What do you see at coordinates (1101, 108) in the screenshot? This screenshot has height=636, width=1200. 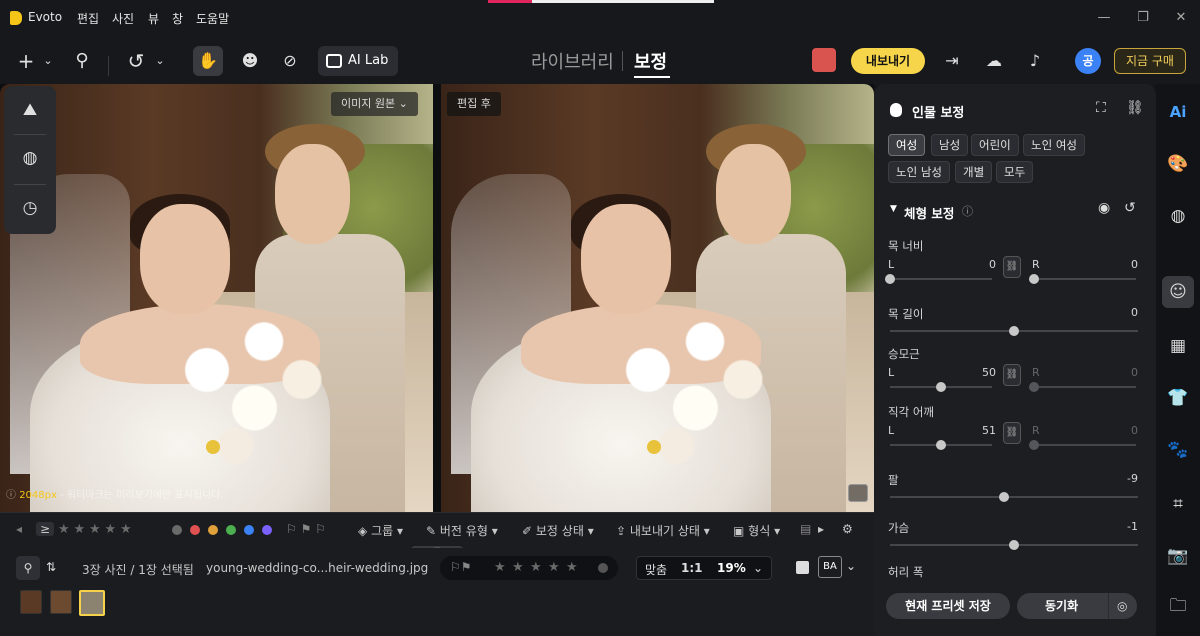 I see `face-select-icon: ⛶` at bounding box center [1101, 108].